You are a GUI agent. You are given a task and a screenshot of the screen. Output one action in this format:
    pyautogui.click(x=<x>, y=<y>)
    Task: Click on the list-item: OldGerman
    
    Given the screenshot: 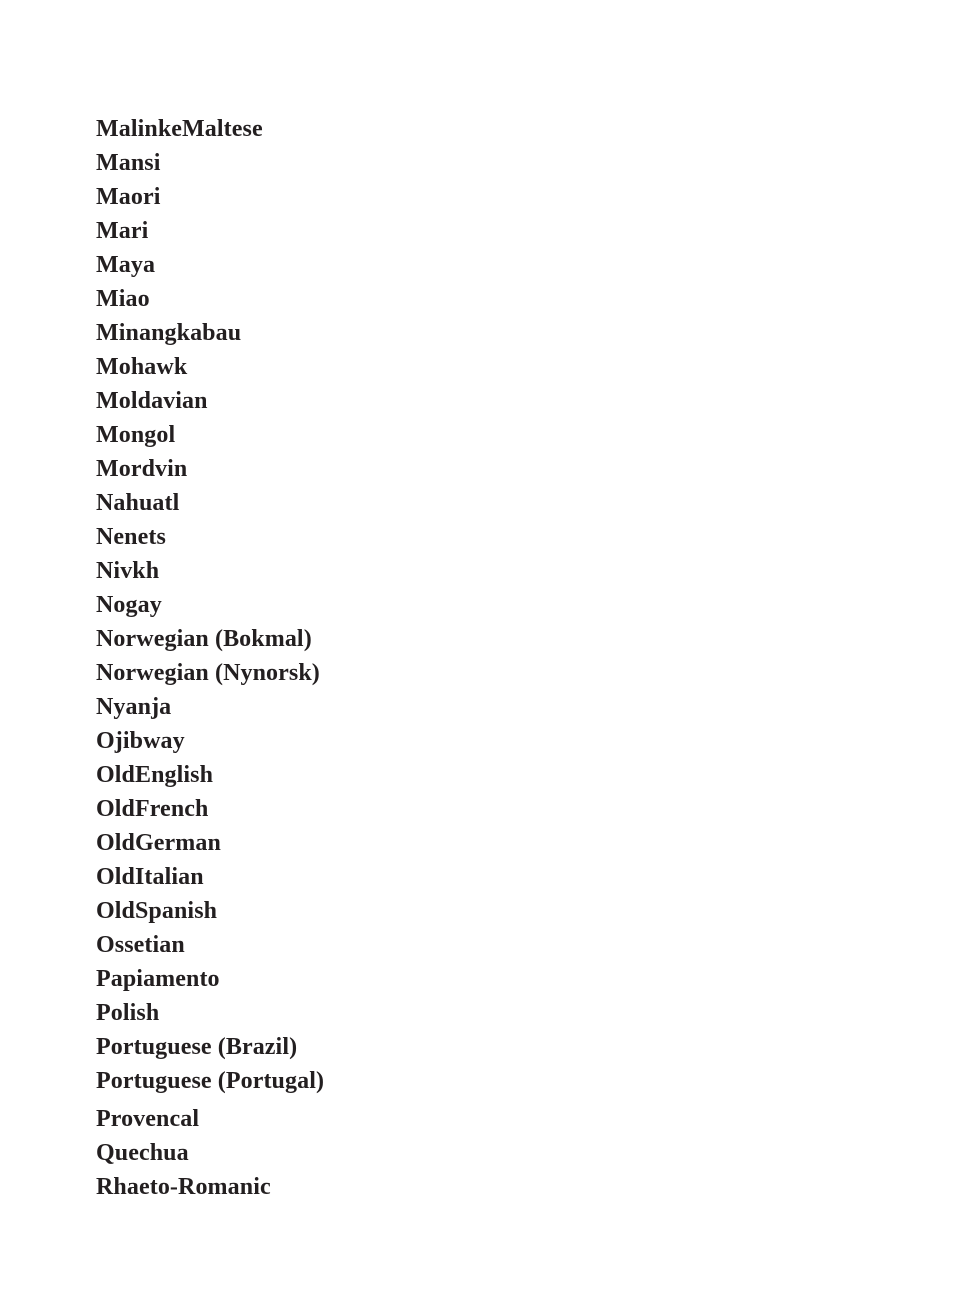 What is the action you would take?
    pyautogui.click(x=158, y=843)
    